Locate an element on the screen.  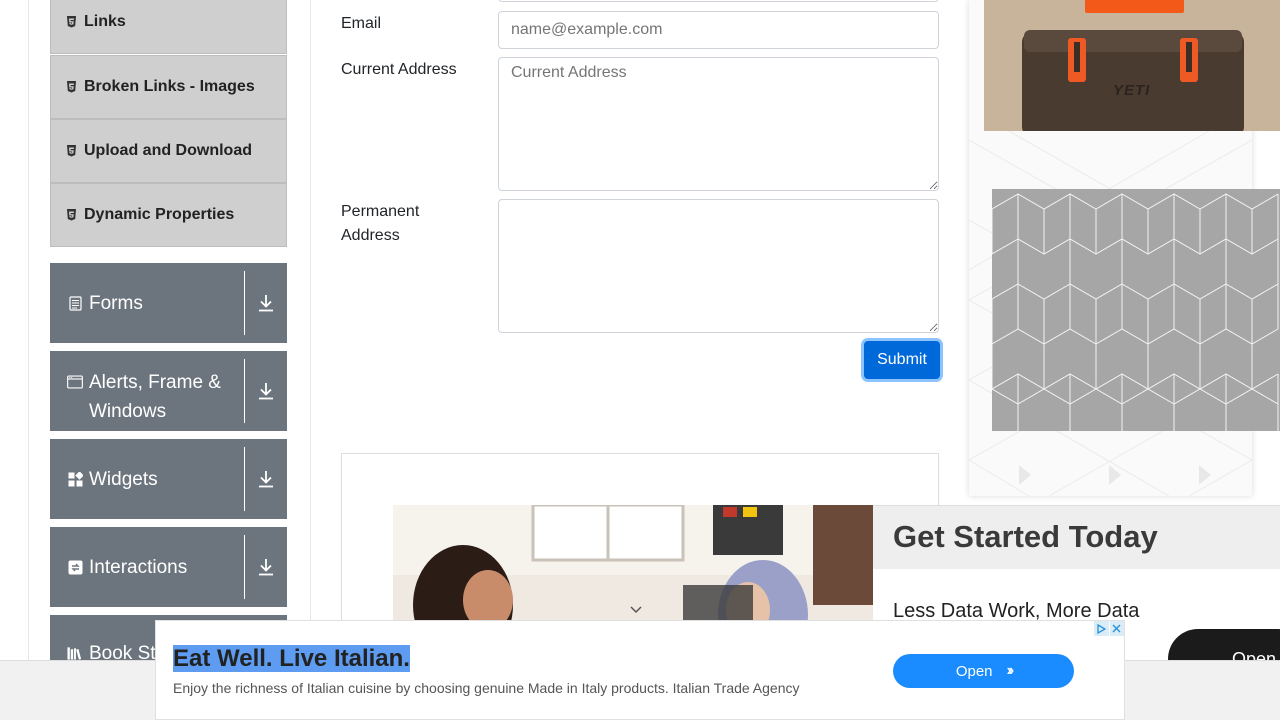
email-label: Email is located at coordinates (361, 23).